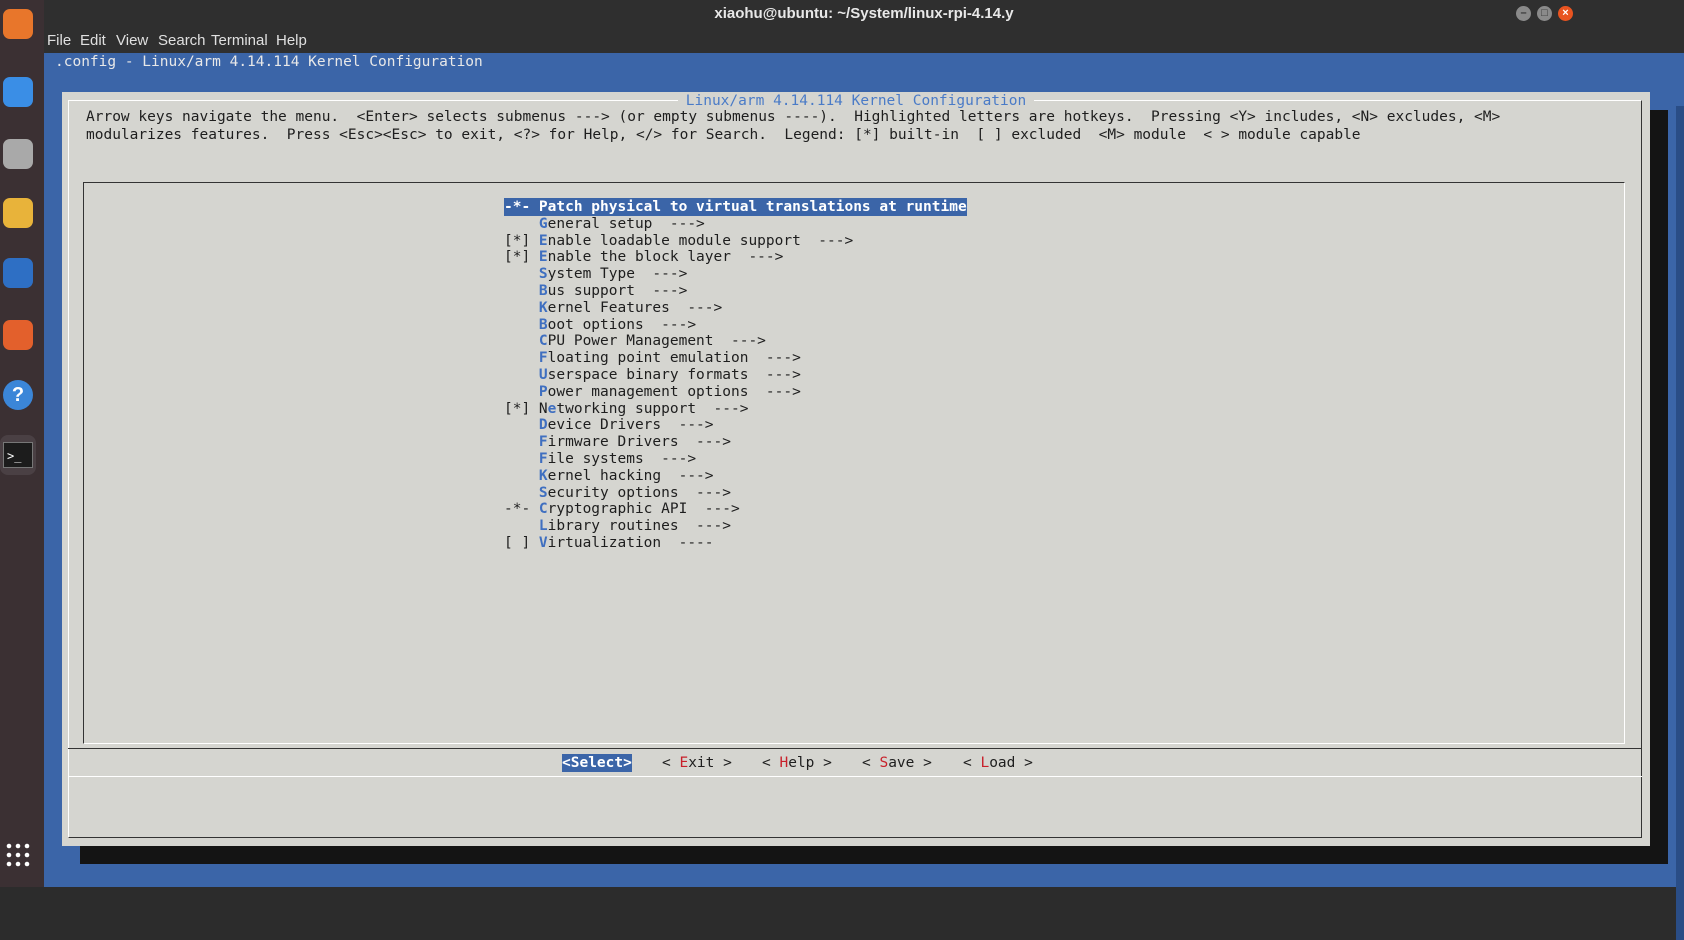  I want to click on exit-button: < Exit >, so click(697, 763).